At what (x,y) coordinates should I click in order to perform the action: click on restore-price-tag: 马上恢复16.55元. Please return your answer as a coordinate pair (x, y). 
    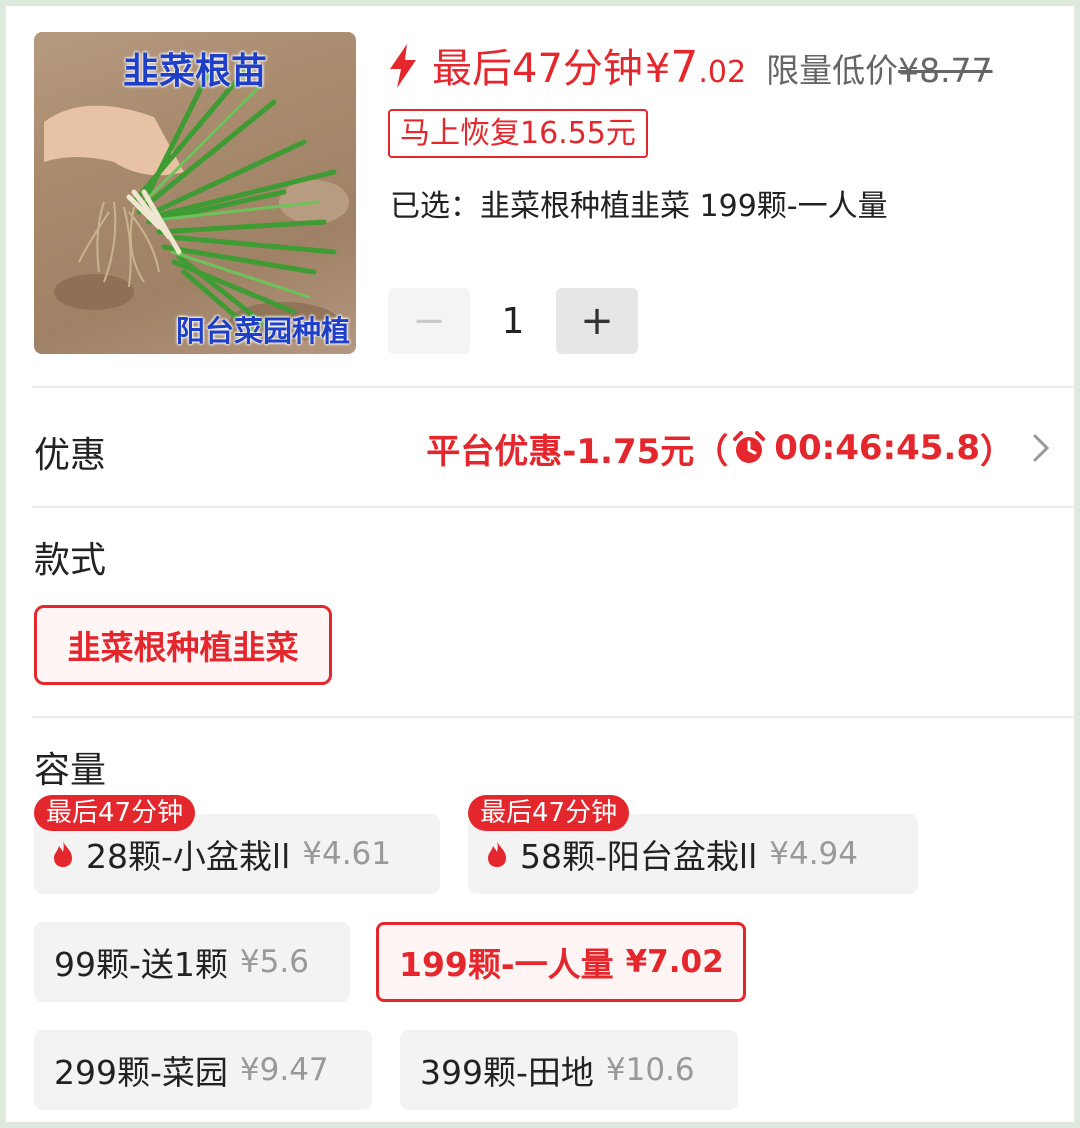
    Looking at the image, I should click on (518, 133).